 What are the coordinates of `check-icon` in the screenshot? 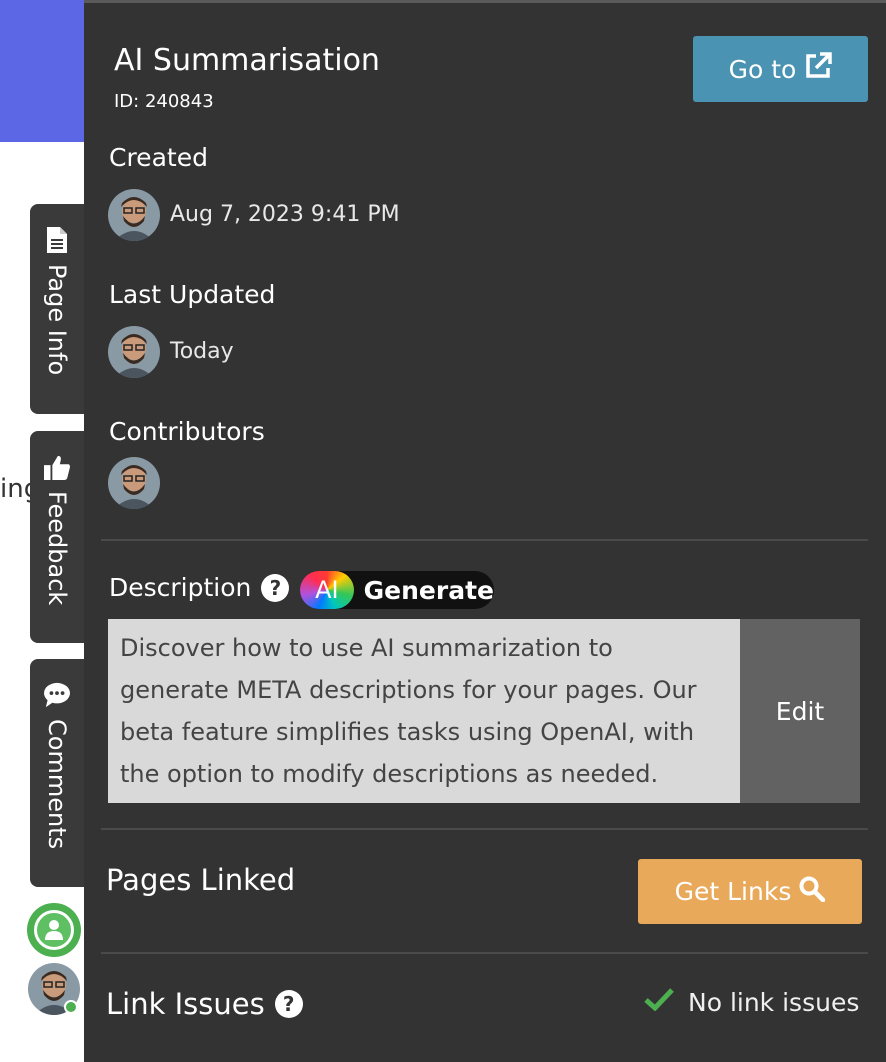 It's located at (659, 1002).